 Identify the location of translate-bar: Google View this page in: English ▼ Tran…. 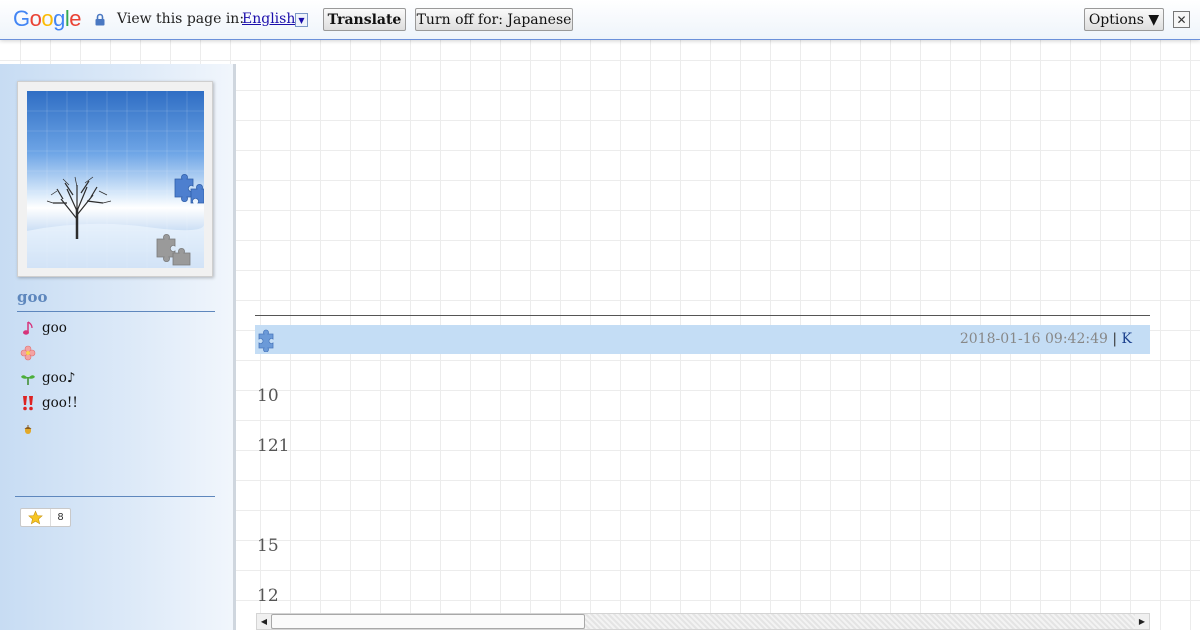
(600, 20).